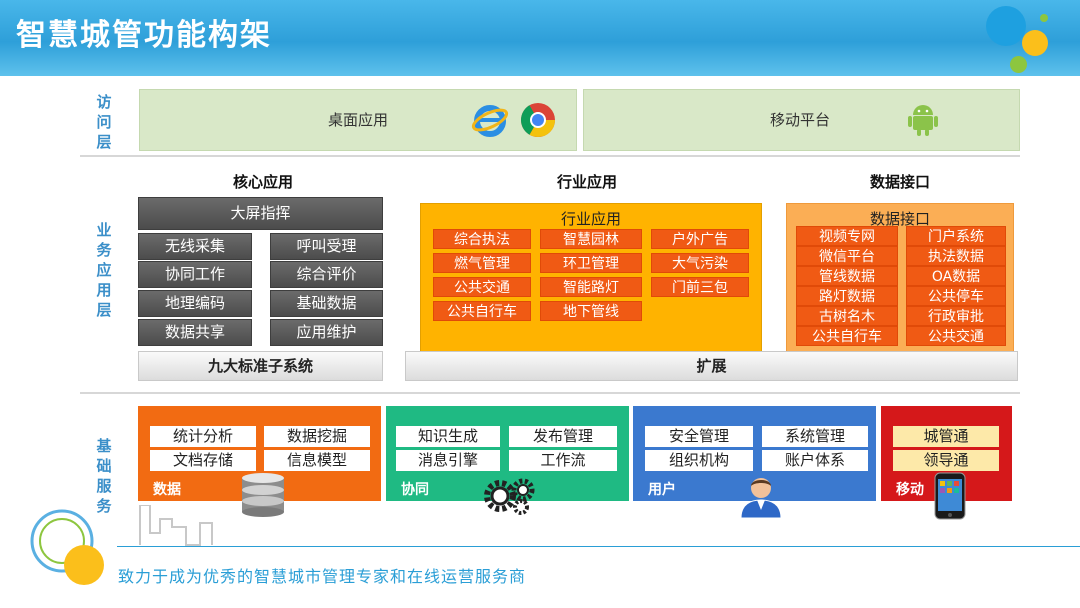 Image resolution: width=1080 pixels, height=608 pixels. I want to click on decor-circle-green, so click(1018, 64).